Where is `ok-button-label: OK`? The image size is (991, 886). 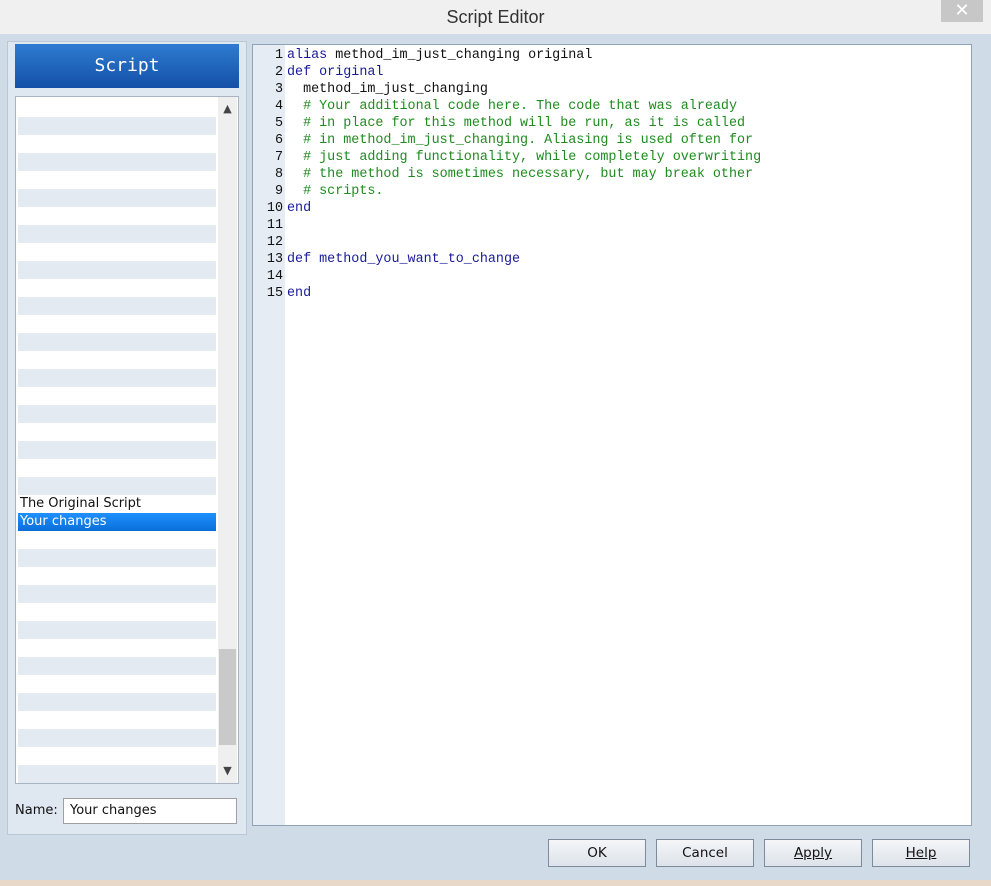
ok-button-label: OK is located at coordinates (597, 853).